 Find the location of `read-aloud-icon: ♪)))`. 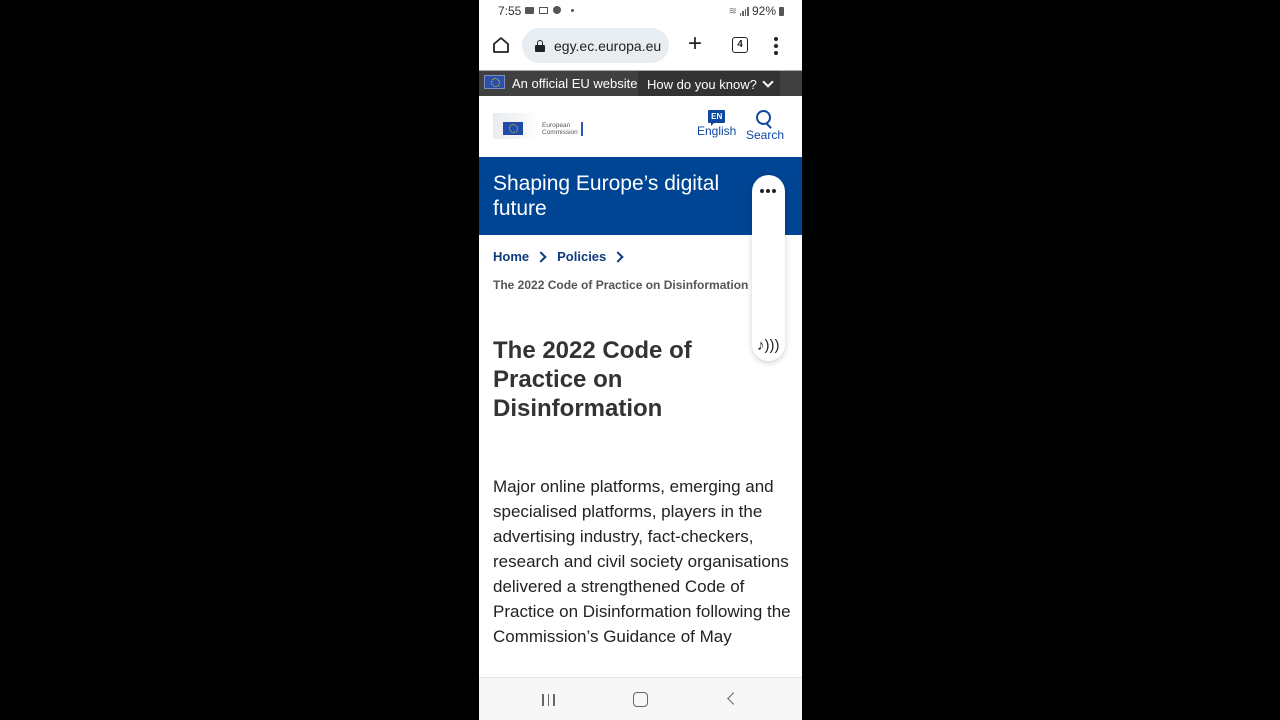

read-aloud-icon: ♪))) is located at coordinates (768, 345).